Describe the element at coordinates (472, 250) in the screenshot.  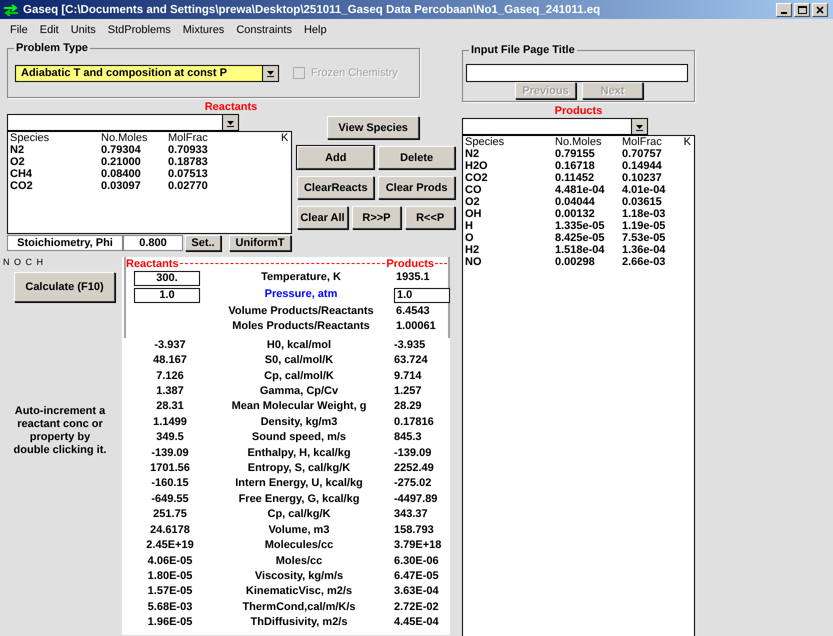
I see `species-name: H2` at that location.